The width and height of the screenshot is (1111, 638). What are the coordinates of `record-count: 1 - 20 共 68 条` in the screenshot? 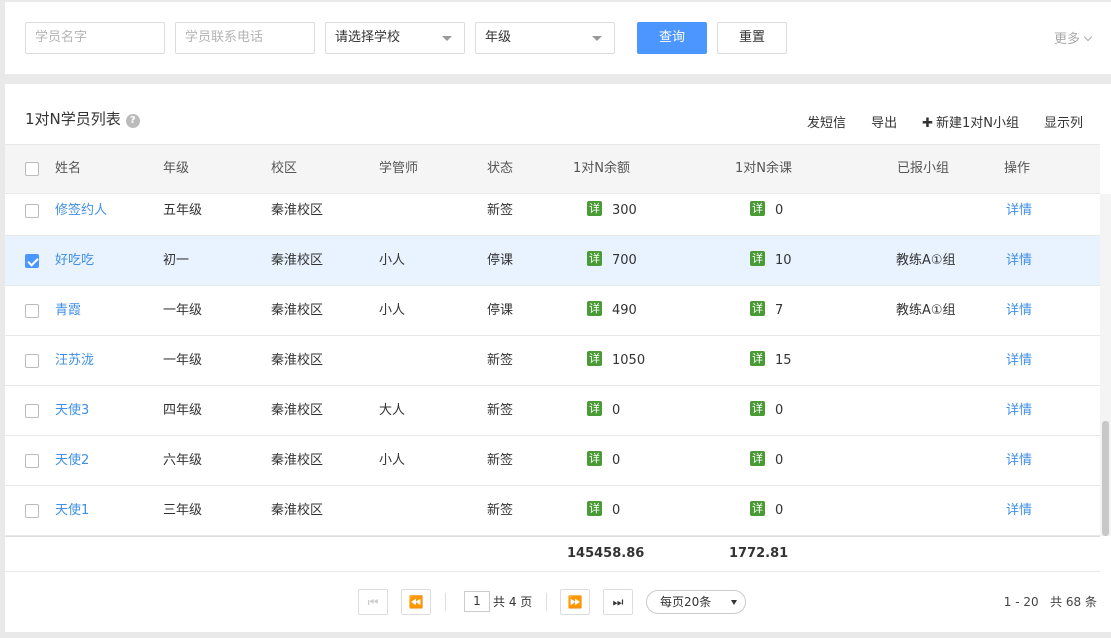 It's located at (1050, 602).